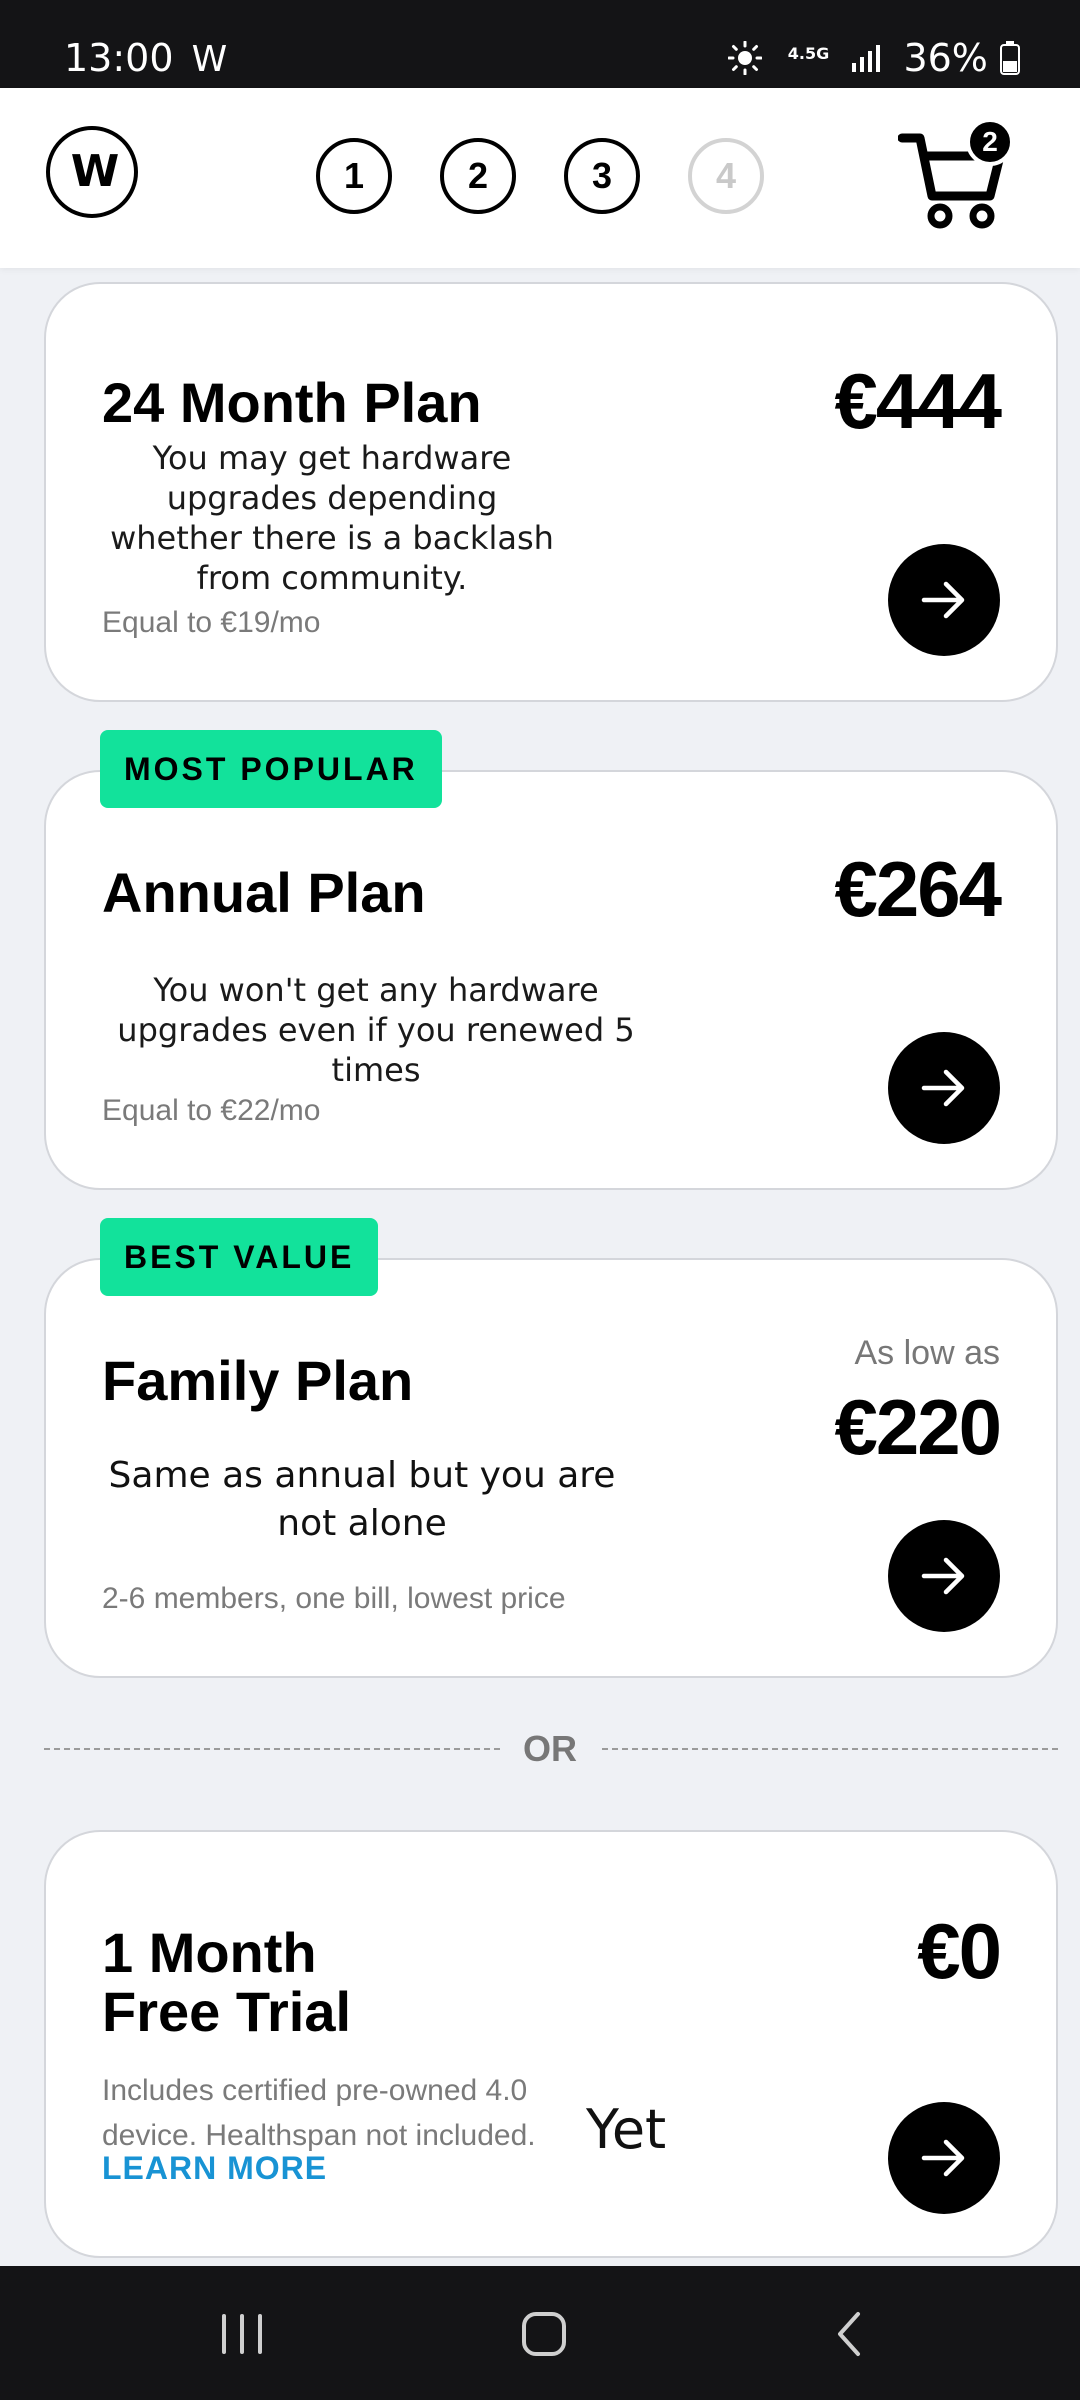 This screenshot has width=1080, height=2400. What do you see at coordinates (927, 1353) in the screenshot?
I see `price-prefix: As low as` at bounding box center [927, 1353].